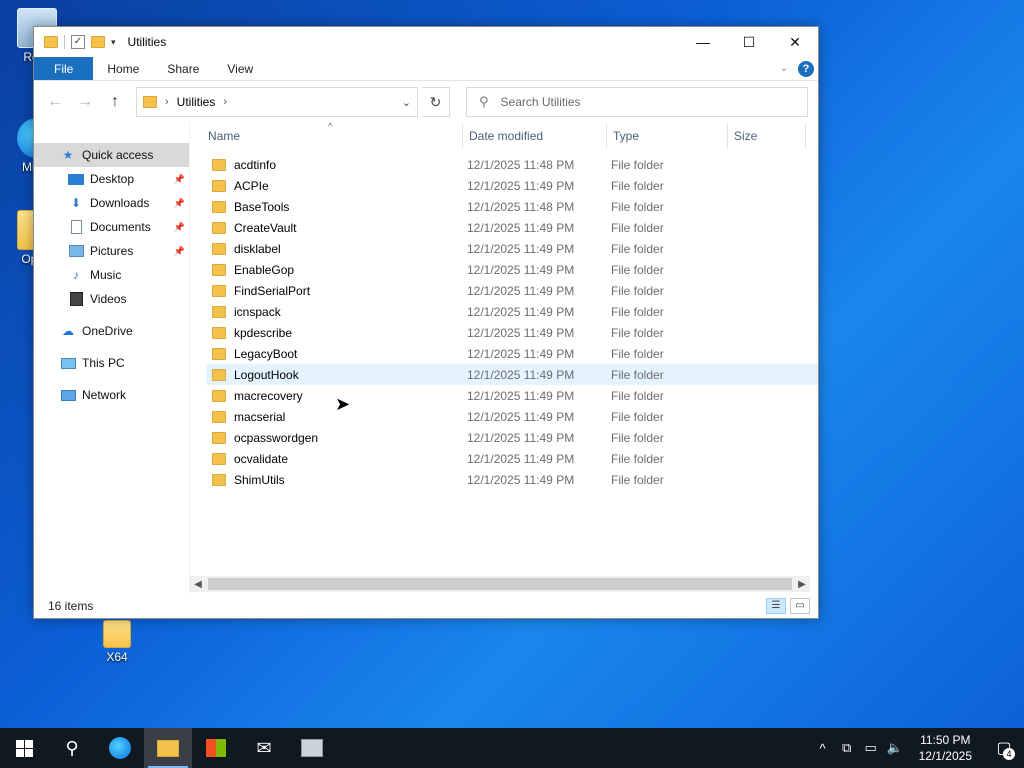 This screenshot has width=1024, height=768. I want to click on nav-pictures: Pictures 📌, so click(111, 251).